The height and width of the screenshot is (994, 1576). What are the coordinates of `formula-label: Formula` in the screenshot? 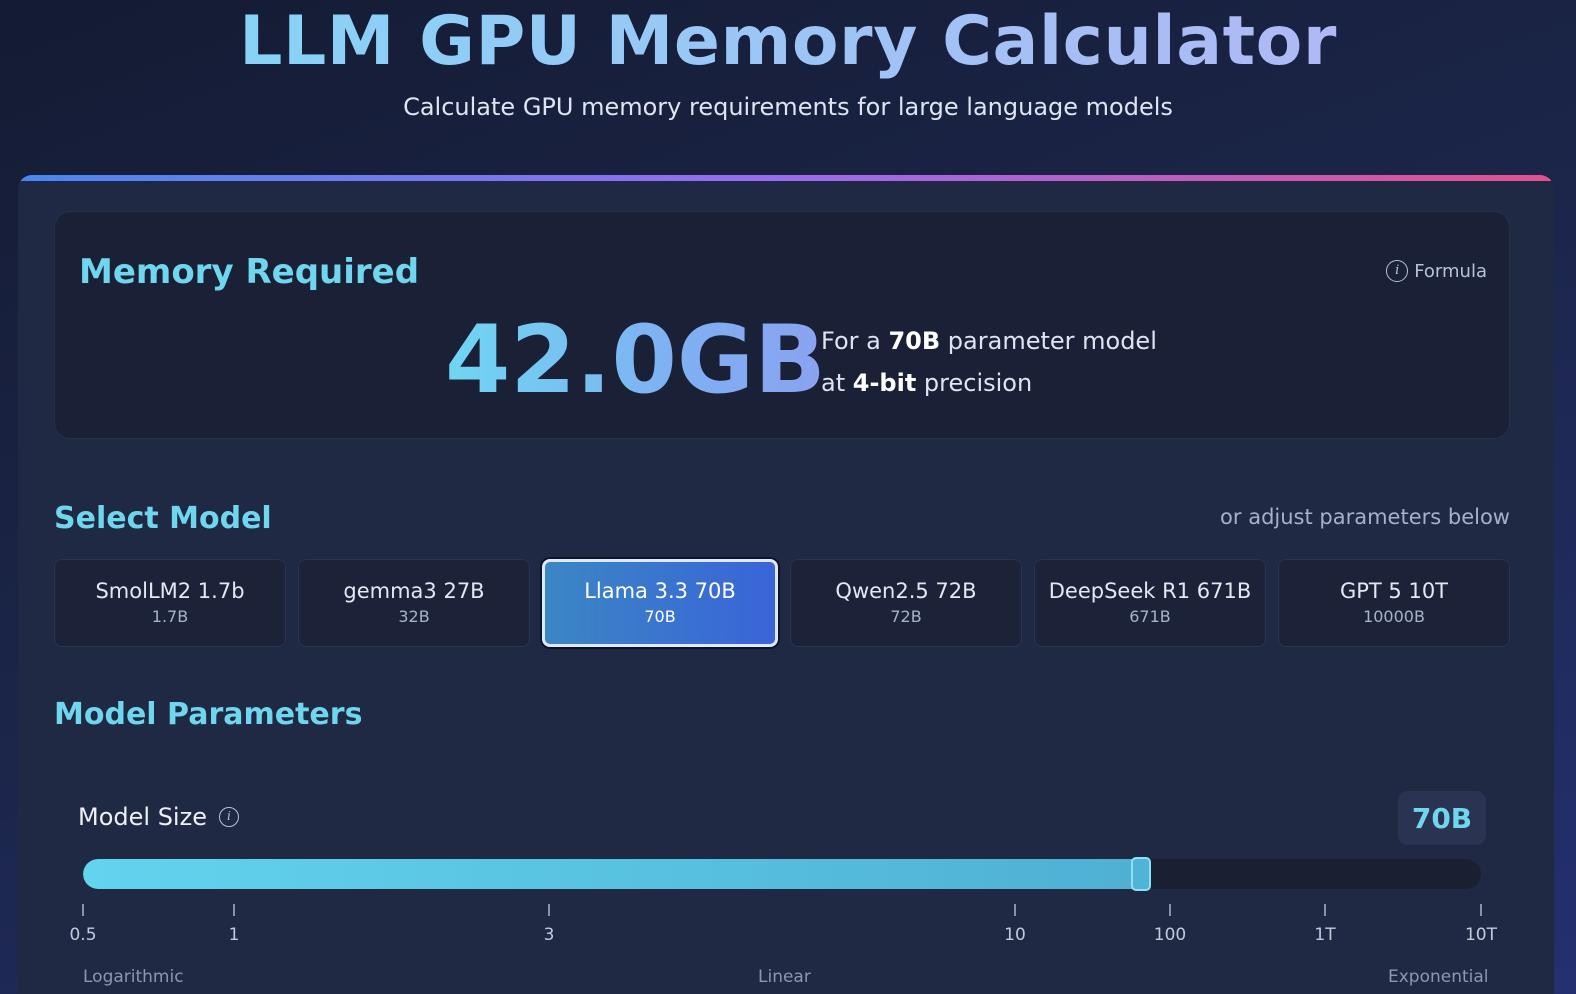 It's located at (1450, 271).